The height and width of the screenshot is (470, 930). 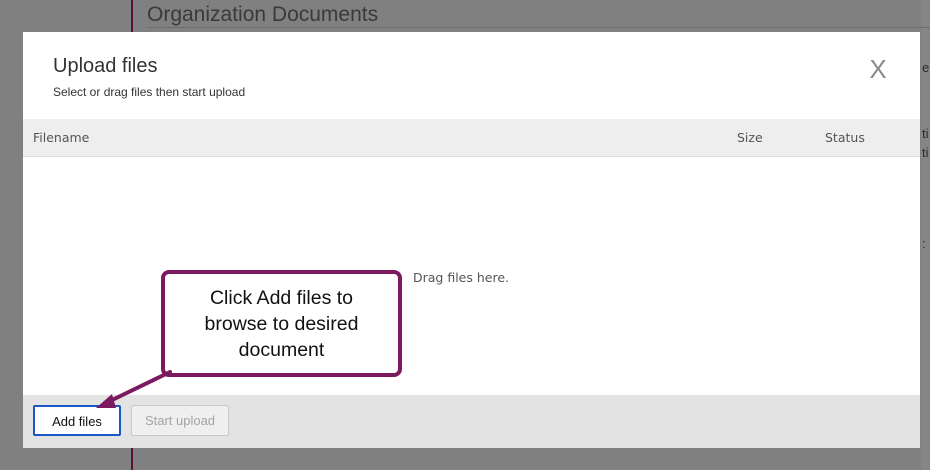 I want to click on column-header-size: Size, so click(x=750, y=137).